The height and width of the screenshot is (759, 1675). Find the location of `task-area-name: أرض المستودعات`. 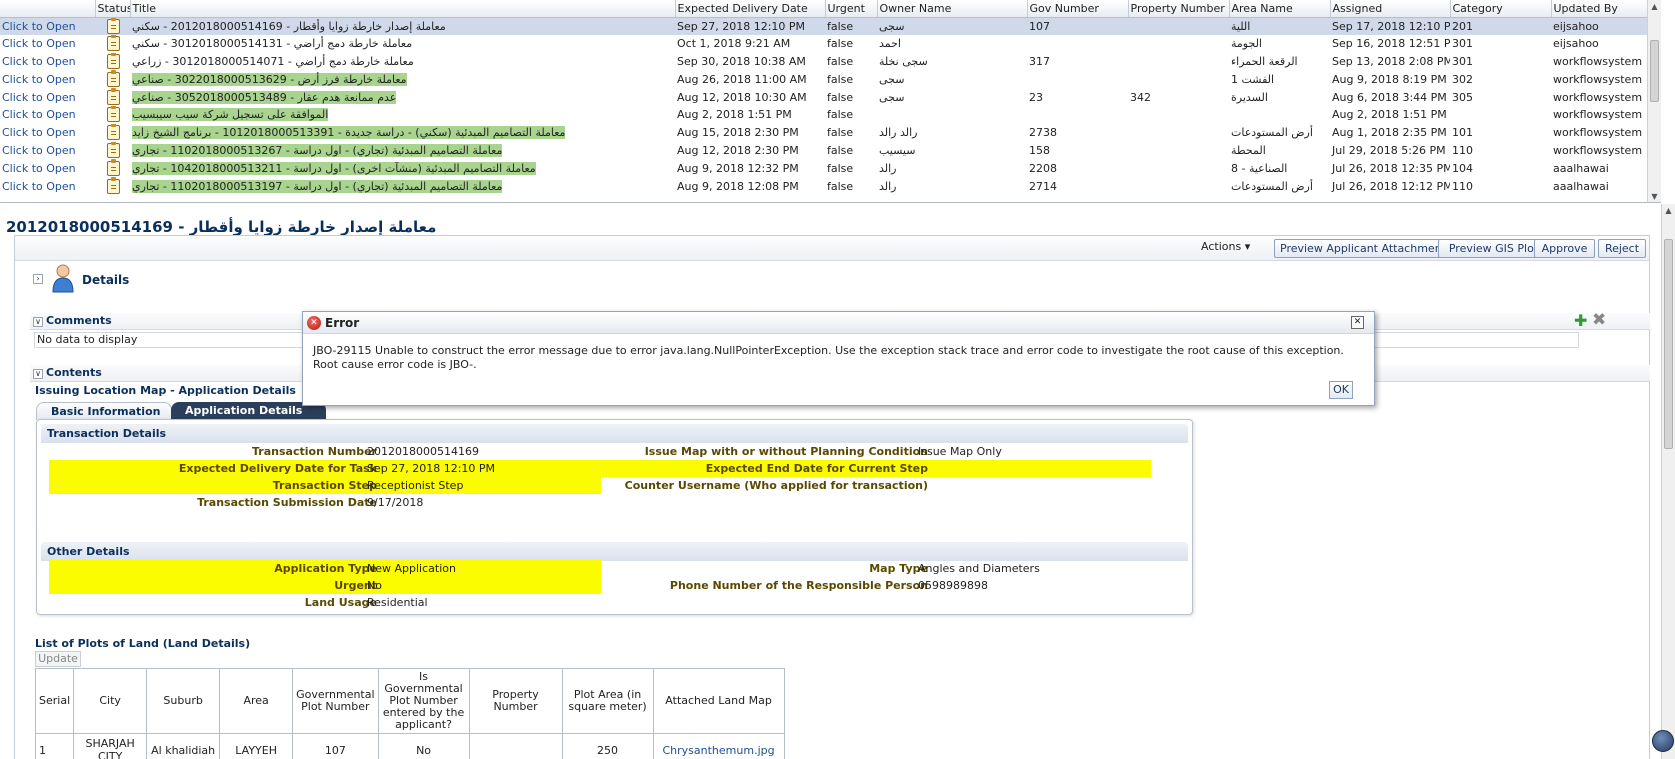

task-area-name: أرض المستودعات is located at coordinates (1272, 133).